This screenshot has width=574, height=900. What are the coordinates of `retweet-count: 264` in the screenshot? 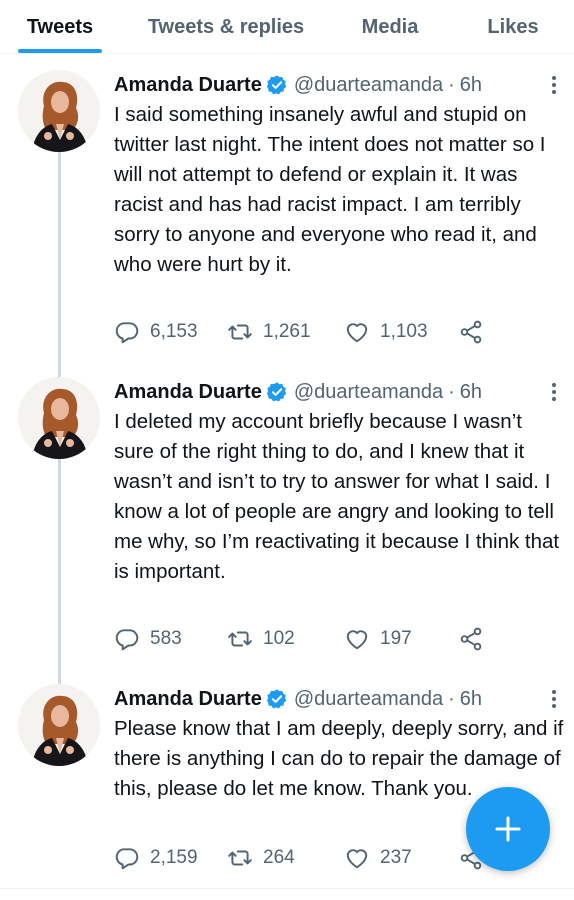 It's located at (279, 857).